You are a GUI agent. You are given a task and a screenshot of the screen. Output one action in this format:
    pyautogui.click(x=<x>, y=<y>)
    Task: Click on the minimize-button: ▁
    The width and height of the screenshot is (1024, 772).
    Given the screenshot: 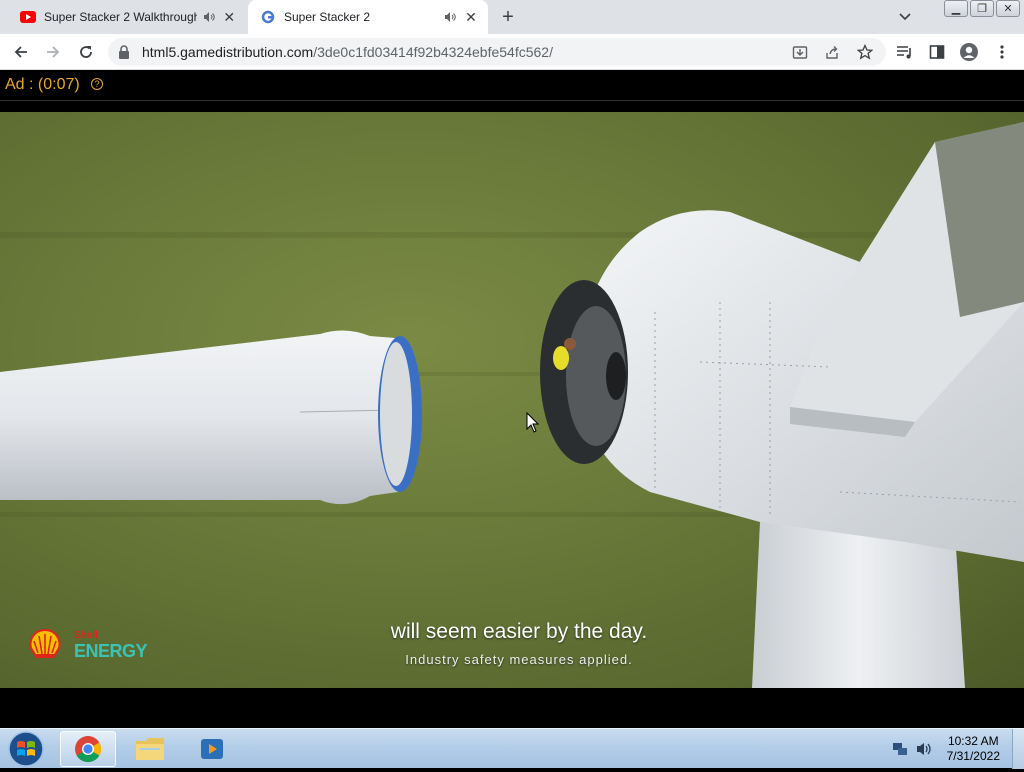 What is the action you would take?
    pyautogui.click(x=956, y=8)
    